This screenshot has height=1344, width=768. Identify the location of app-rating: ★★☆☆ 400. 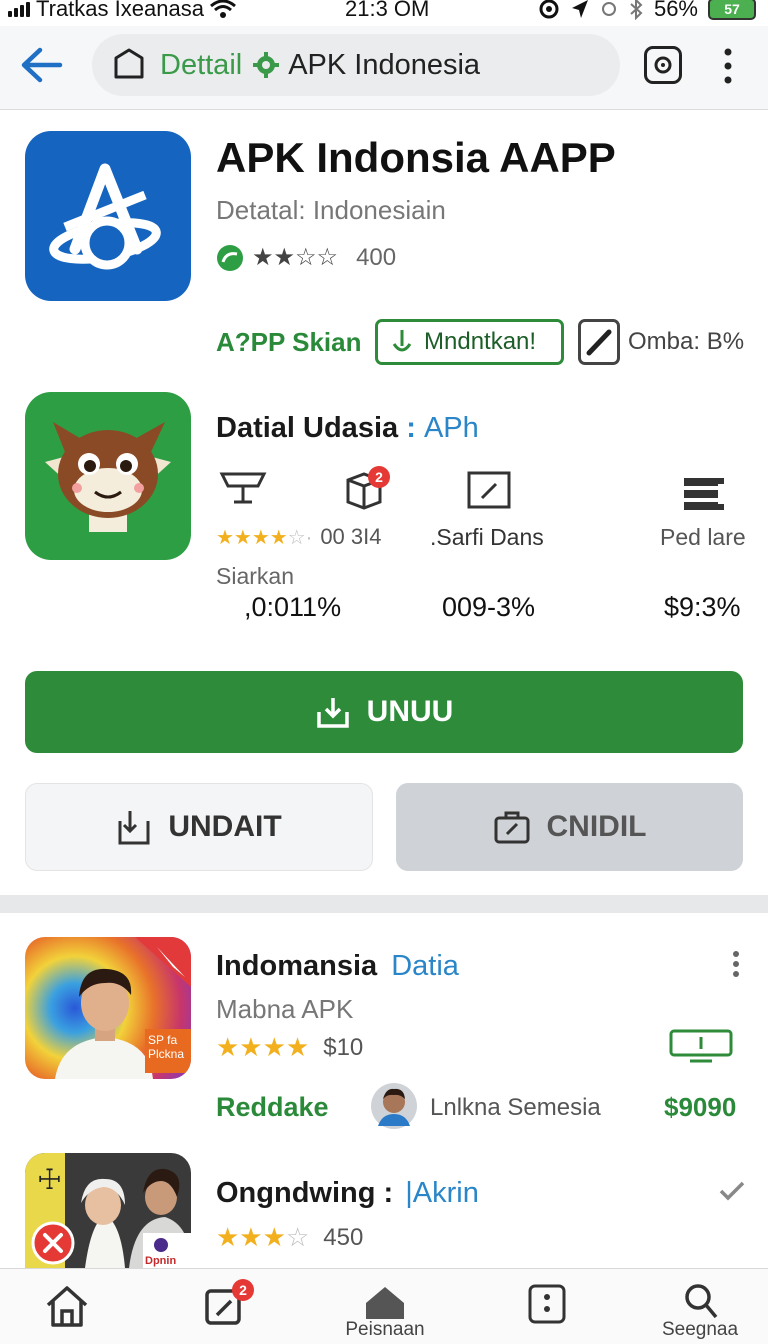
(306, 257).